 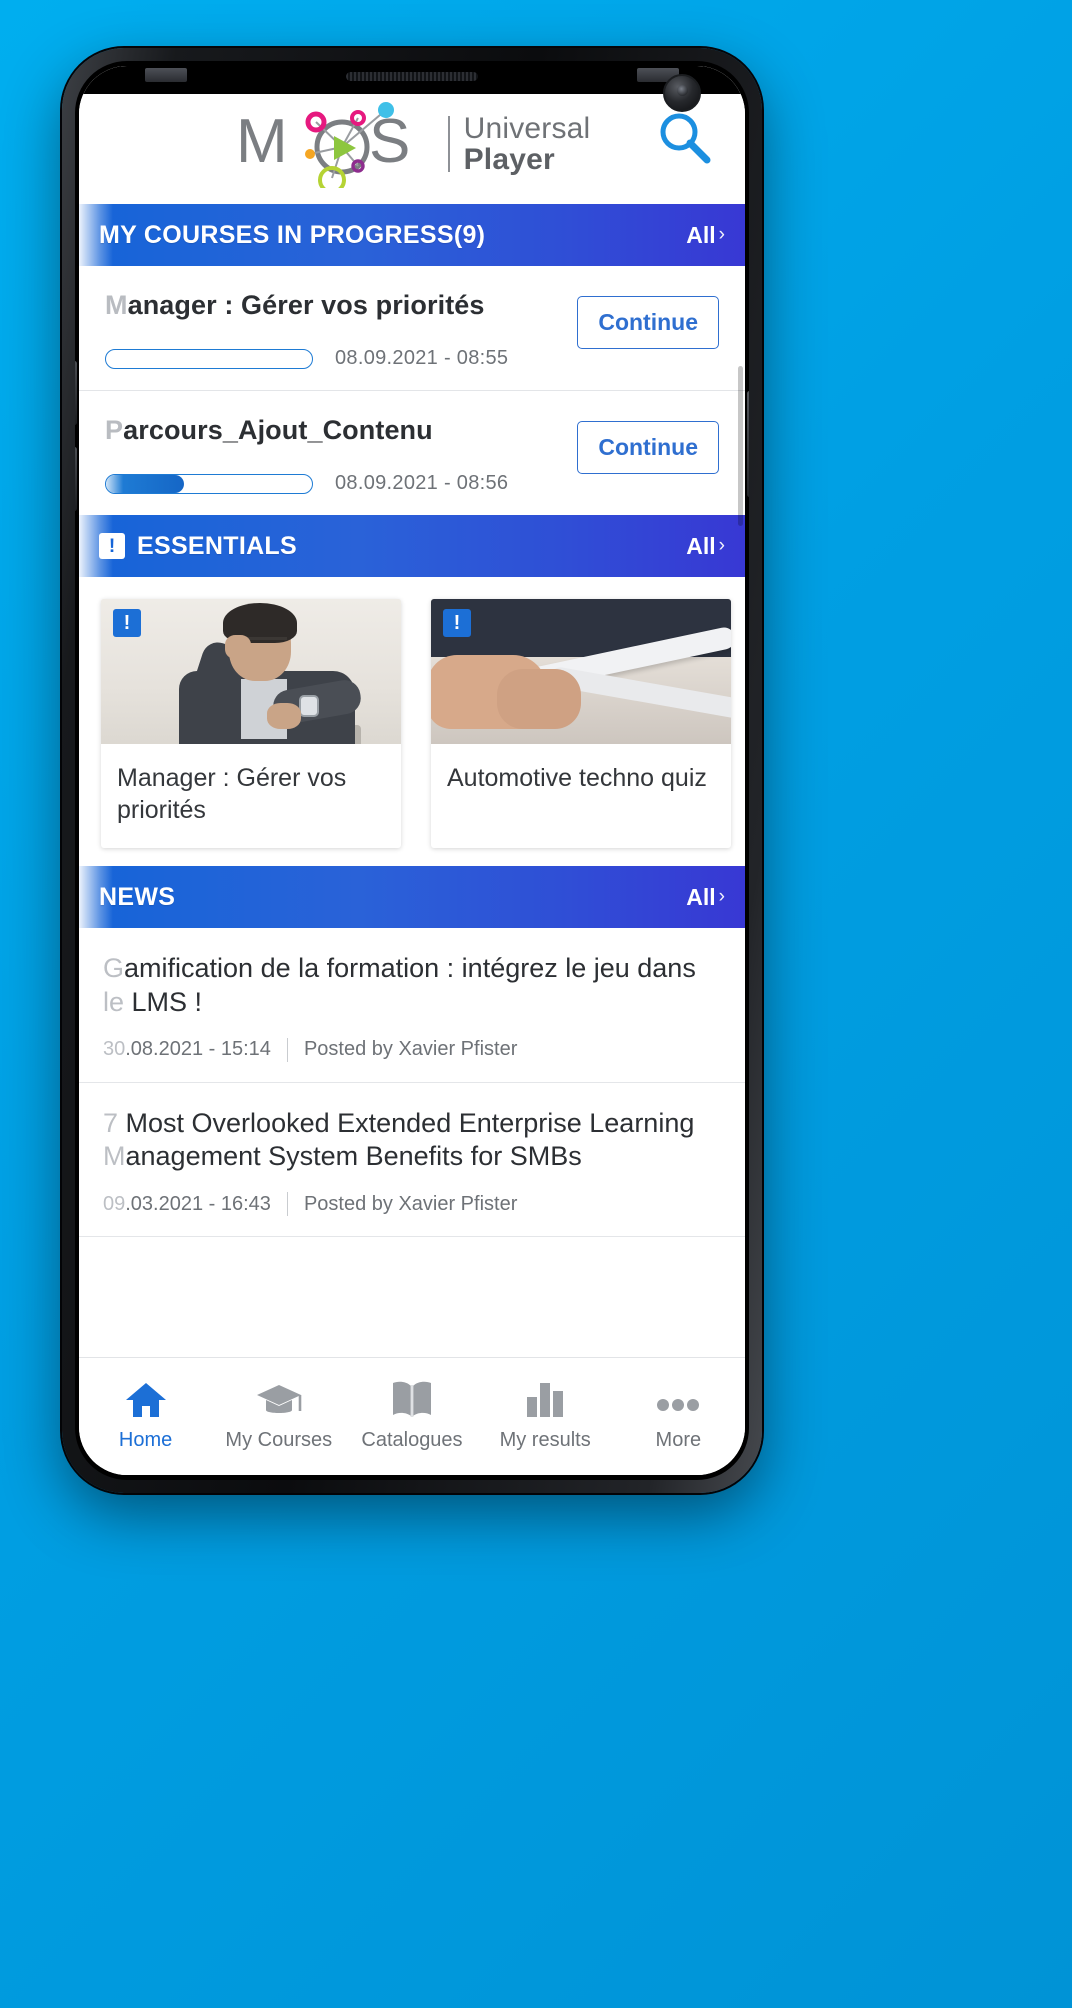 I want to click on nav-label-my-courses: My Courses, so click(x=279, y=1440).